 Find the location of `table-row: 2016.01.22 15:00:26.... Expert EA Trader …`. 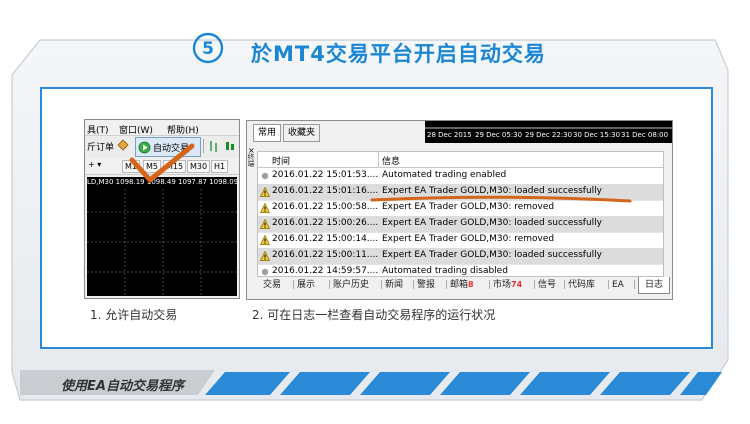

table-row: 2016.01.22 15:00:26.... Expert EA Trader … is located at coordinates (460, 224).